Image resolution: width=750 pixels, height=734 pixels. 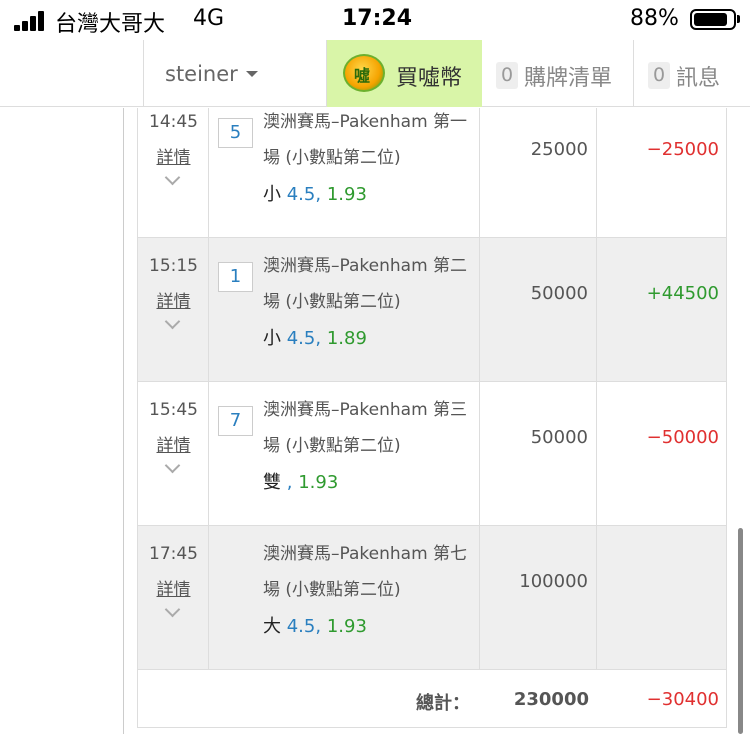 What do you see at coordinates (738, 19) in the screenshot?
I see `battery-tip` at bounding box center [738, 19].